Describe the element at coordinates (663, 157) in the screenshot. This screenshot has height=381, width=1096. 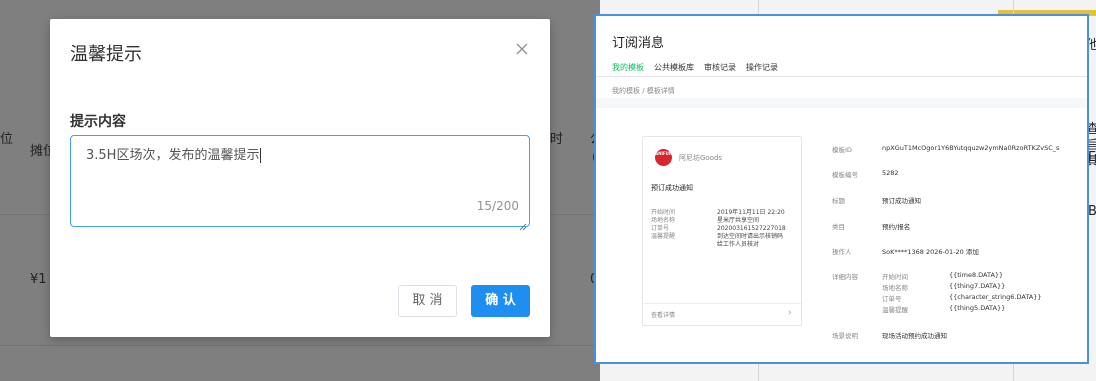
I see `brand-logo: ANIFUN` at that location.